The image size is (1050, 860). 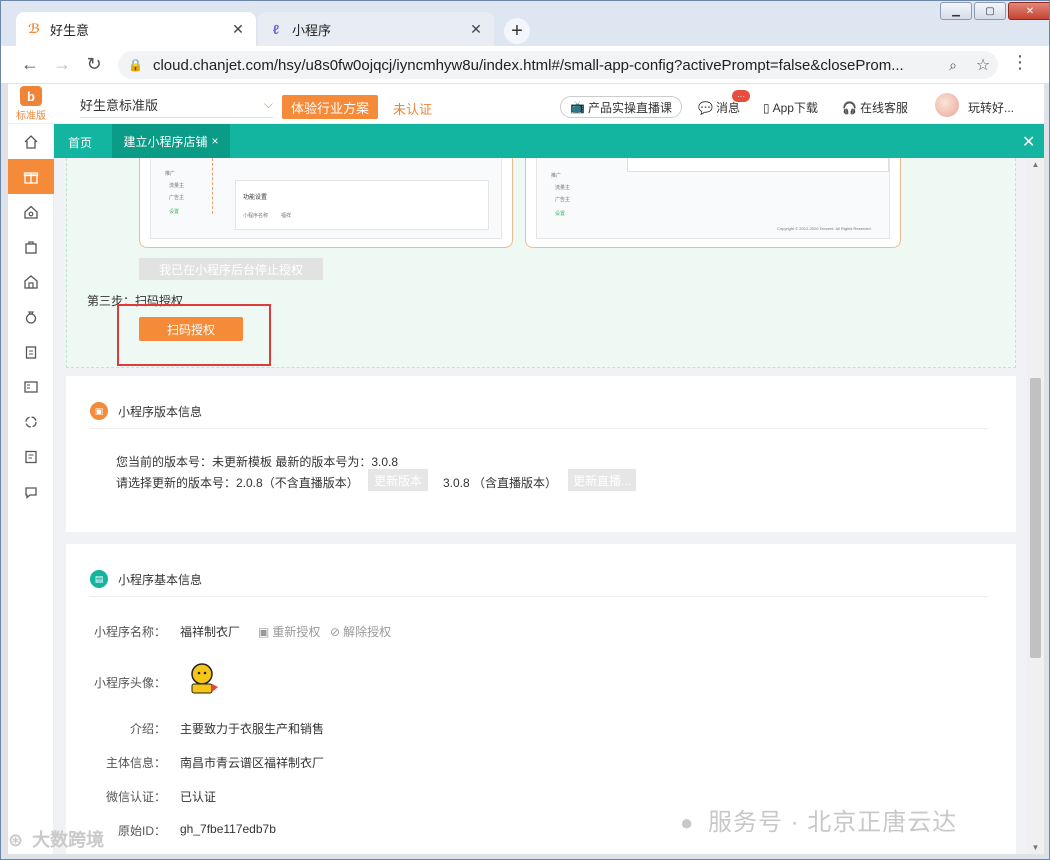 I want to click on avatar, so click(x=947, y=105).